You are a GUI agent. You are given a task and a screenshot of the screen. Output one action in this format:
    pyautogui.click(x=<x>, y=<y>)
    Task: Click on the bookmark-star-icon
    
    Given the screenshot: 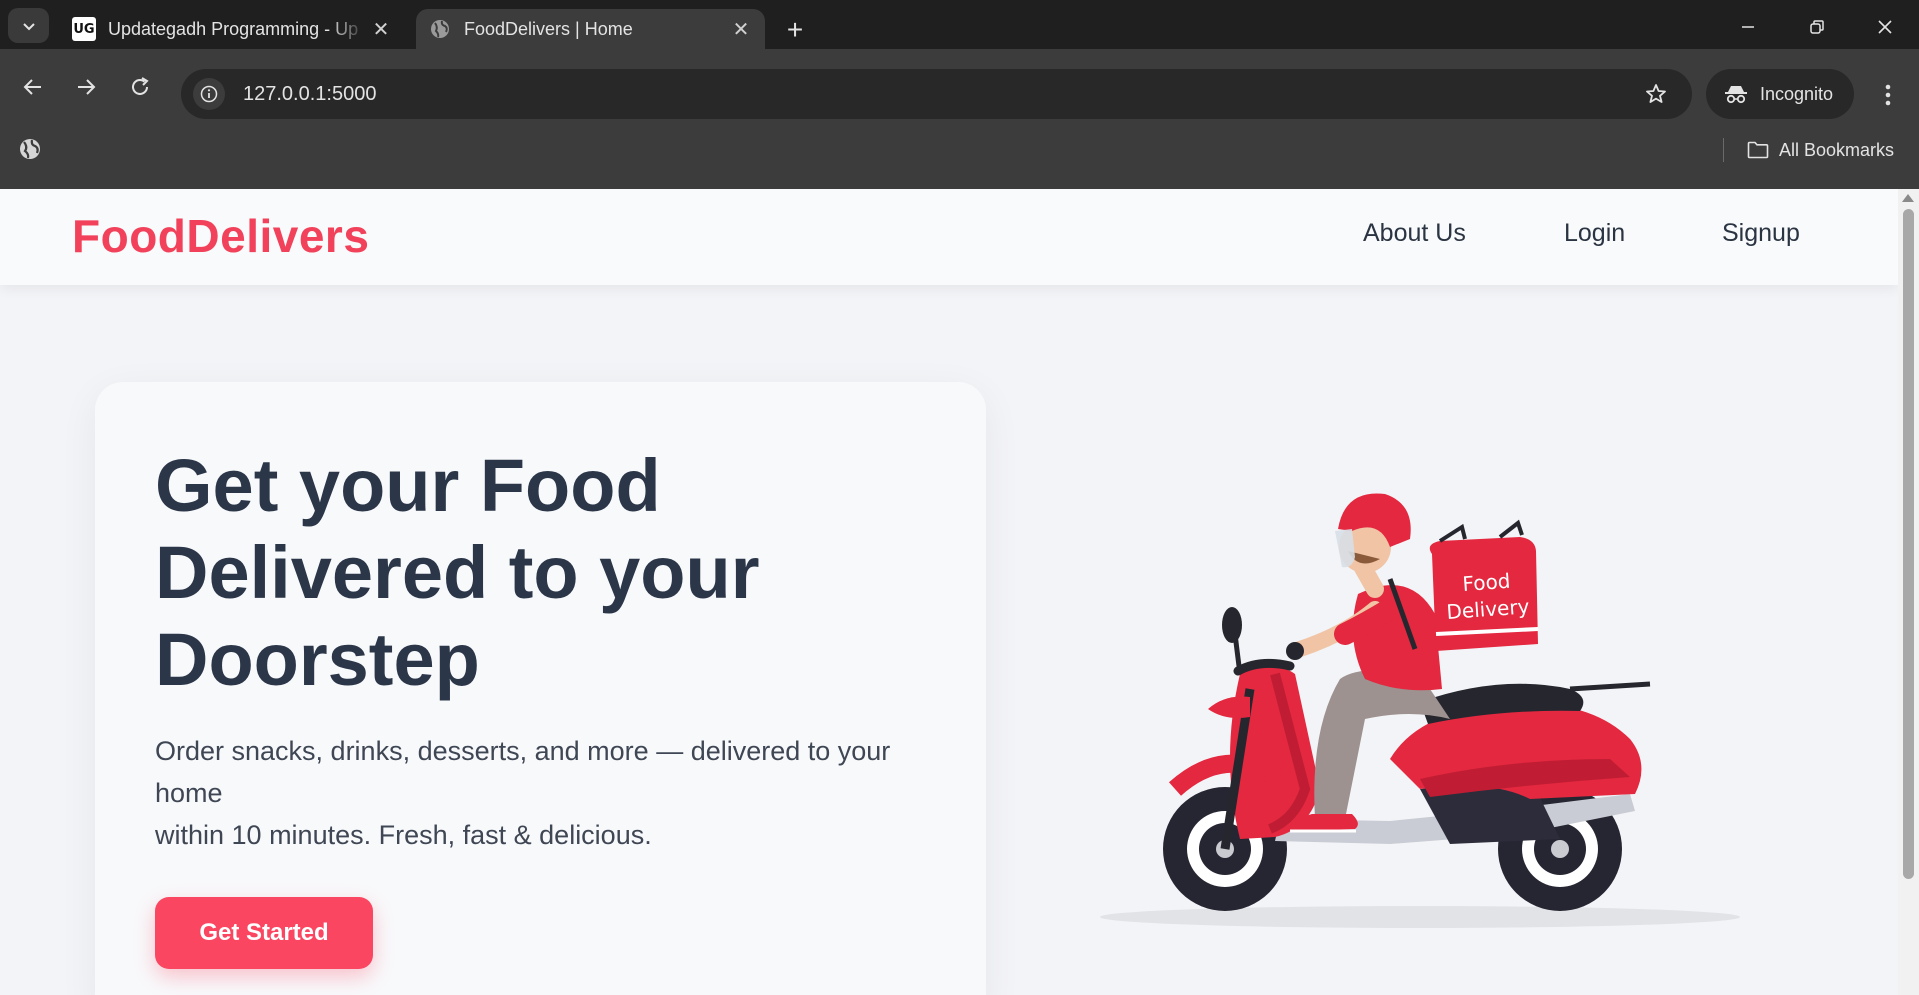 What is the action you would take?
    pyautogui.click(x=1656, y=94)
    